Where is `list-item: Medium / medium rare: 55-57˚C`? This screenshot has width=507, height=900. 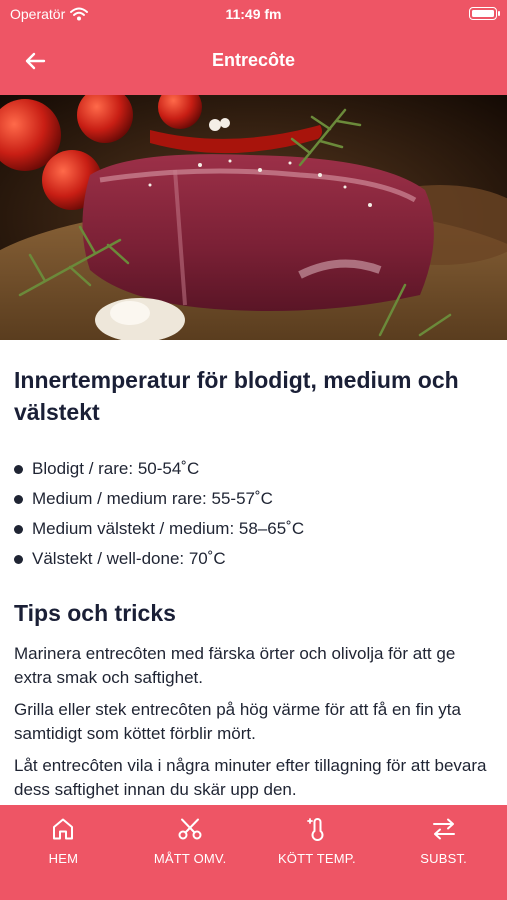 list-item: Medium / medium rare: 55-57˚C is located at coordinates (253, 499).